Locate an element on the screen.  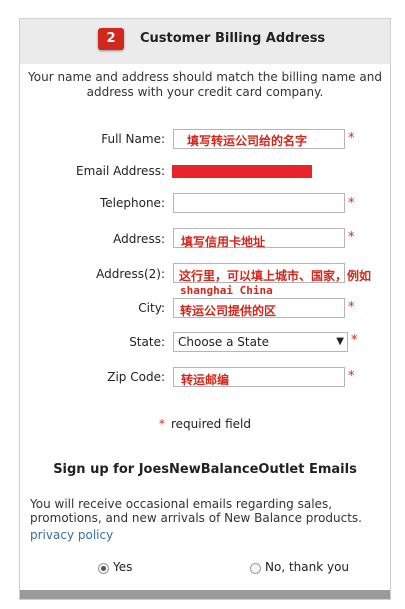
state-select: Choose a State ▼ is located at coordinates (260, 342).